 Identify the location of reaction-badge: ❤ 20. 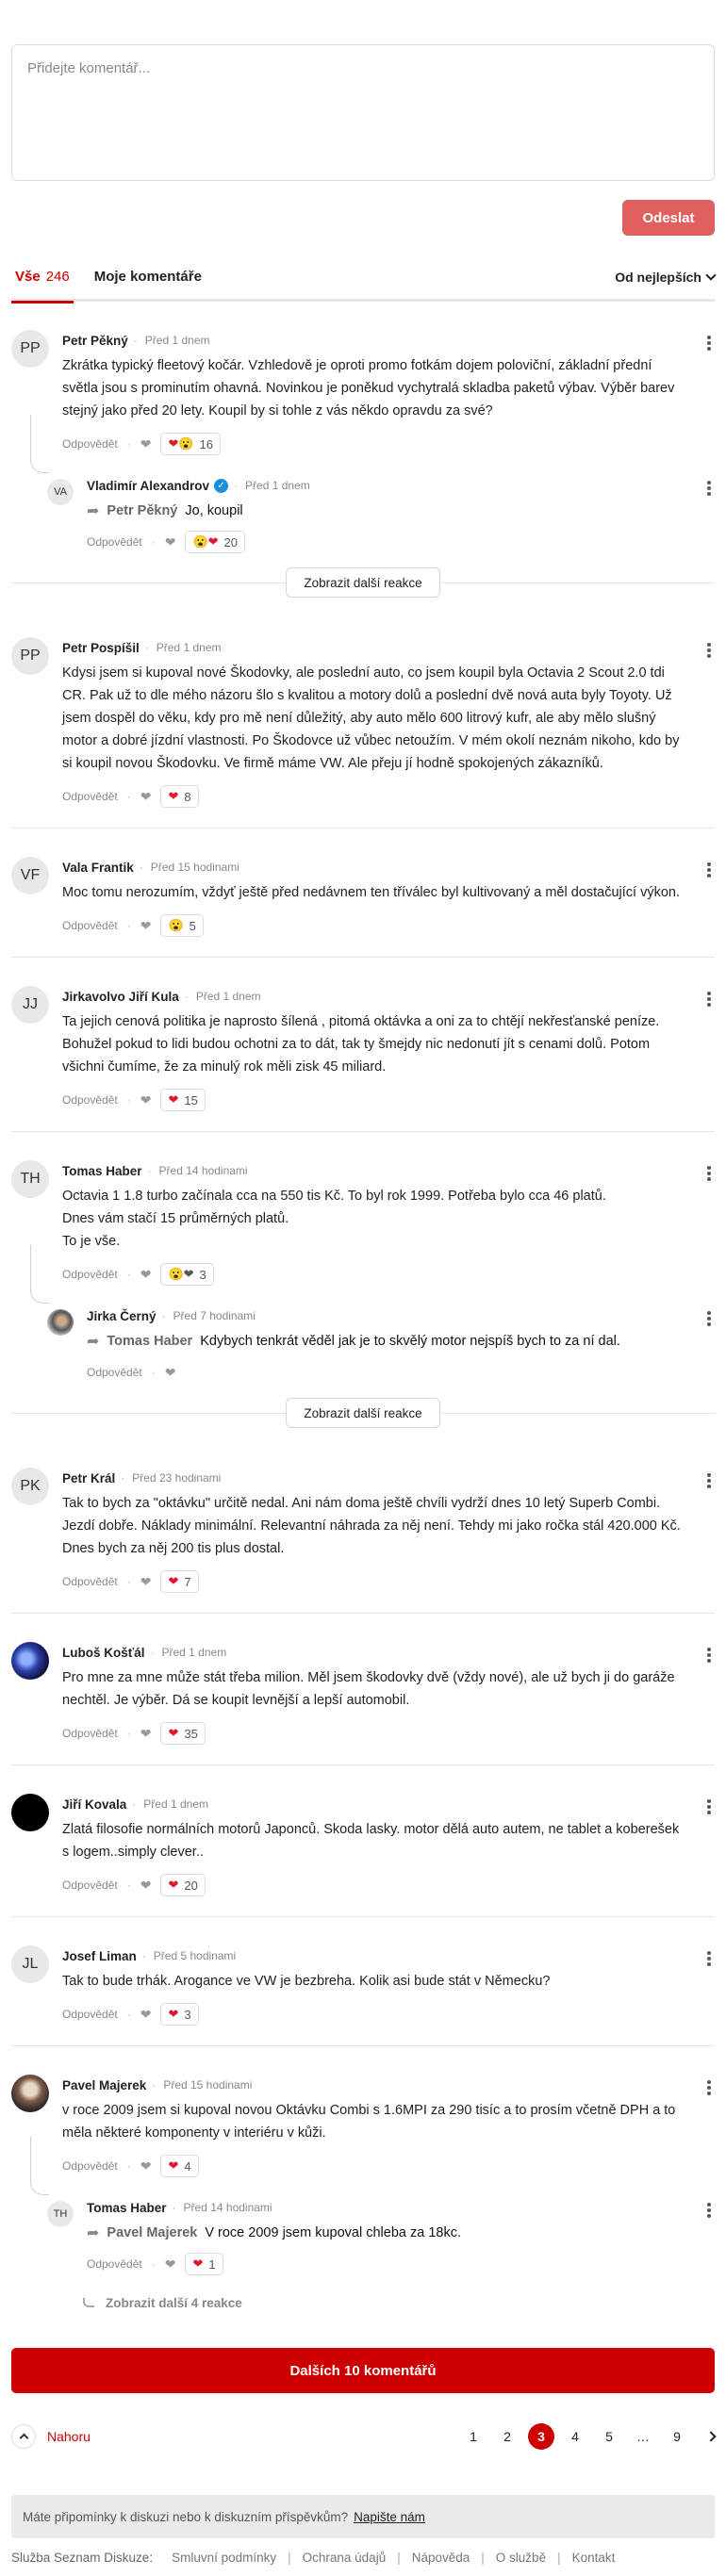
(183, 1885).